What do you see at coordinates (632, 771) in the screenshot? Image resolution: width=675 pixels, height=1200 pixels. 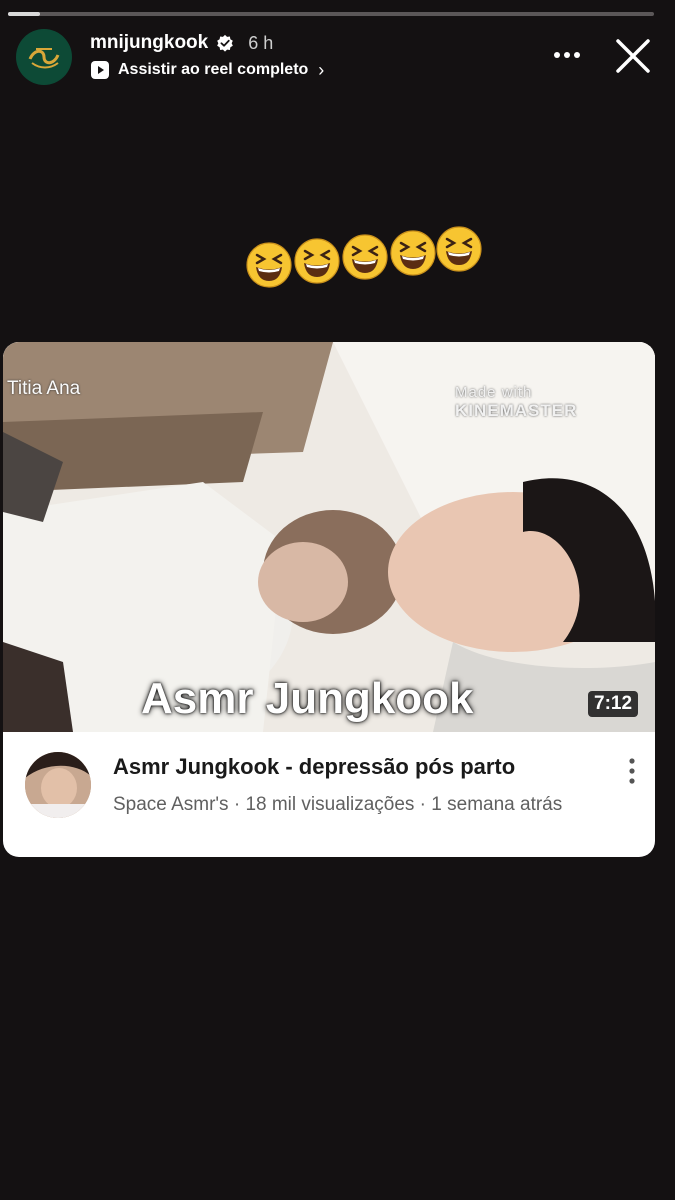 I see `video-more-options-icon` at bounding box center [632, 771].